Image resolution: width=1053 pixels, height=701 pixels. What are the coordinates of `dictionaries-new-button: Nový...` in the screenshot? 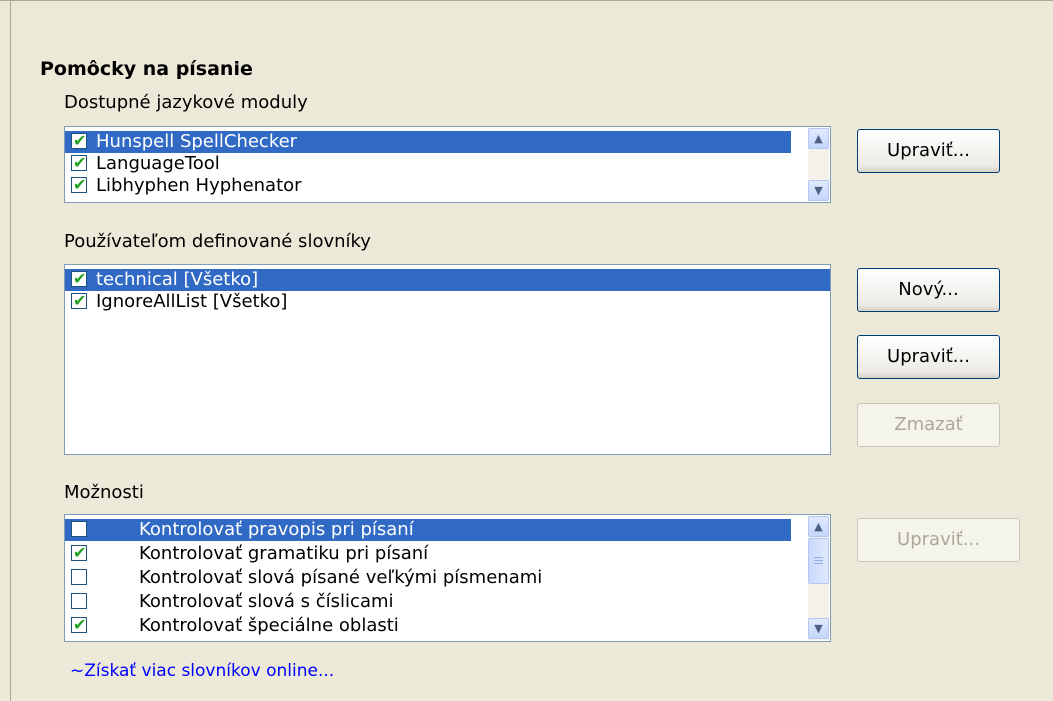 It's located at (928, 290).